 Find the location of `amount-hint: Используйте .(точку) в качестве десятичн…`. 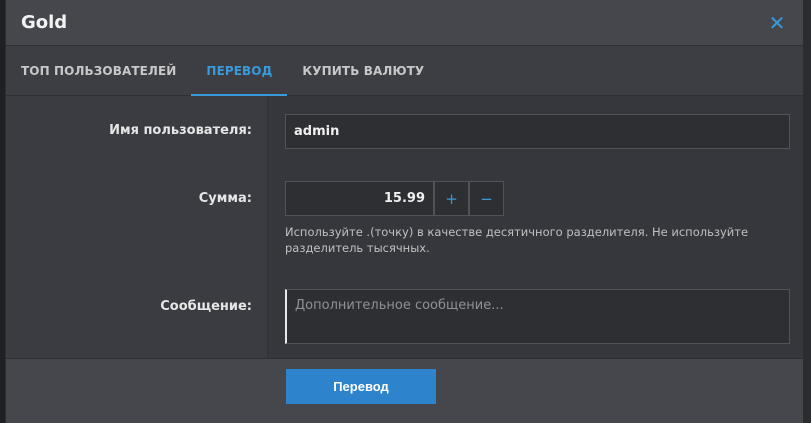

amount-hint: Используйте .(точку) в качестве десятичн… is located at coordinates (517, 240).